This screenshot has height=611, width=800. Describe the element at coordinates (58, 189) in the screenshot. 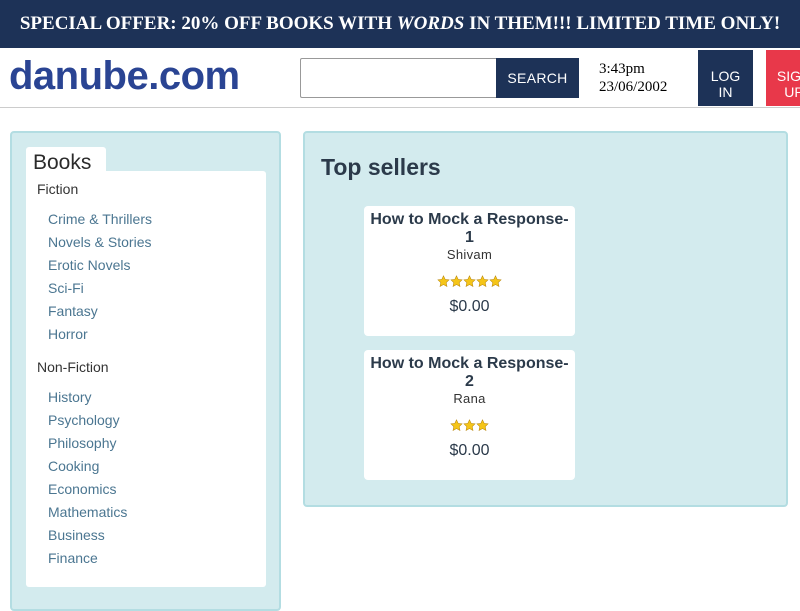

I see `fiction-heading: Fiction` at that location.